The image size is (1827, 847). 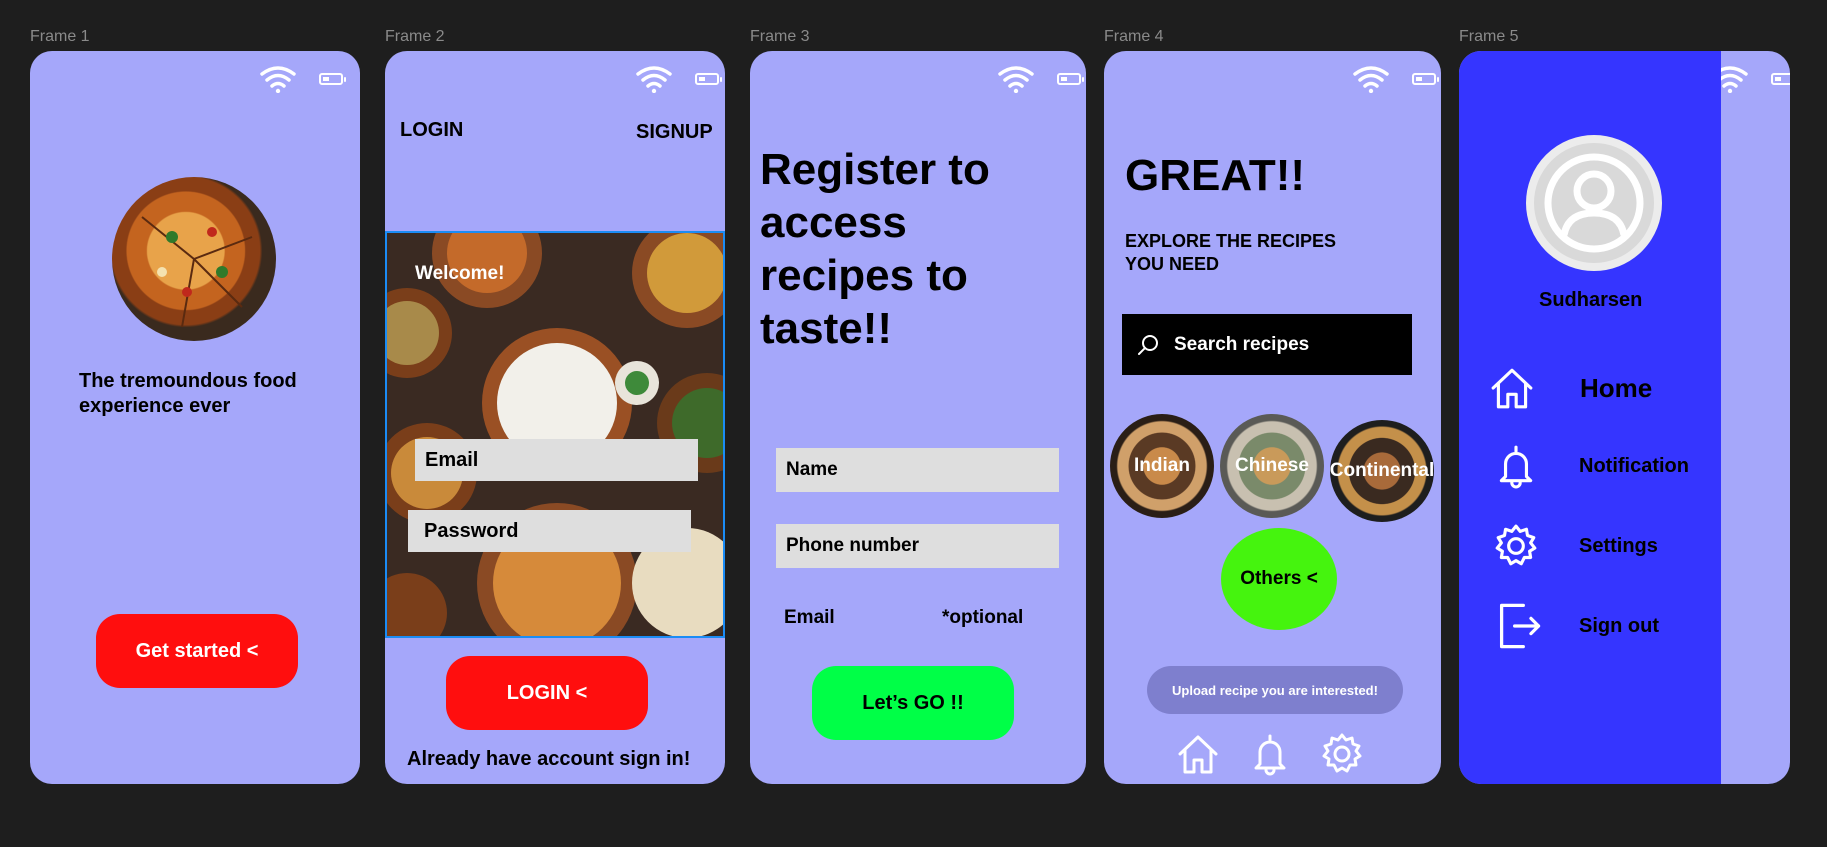 I want to click on pizza-image, so click(x=194, y=259).